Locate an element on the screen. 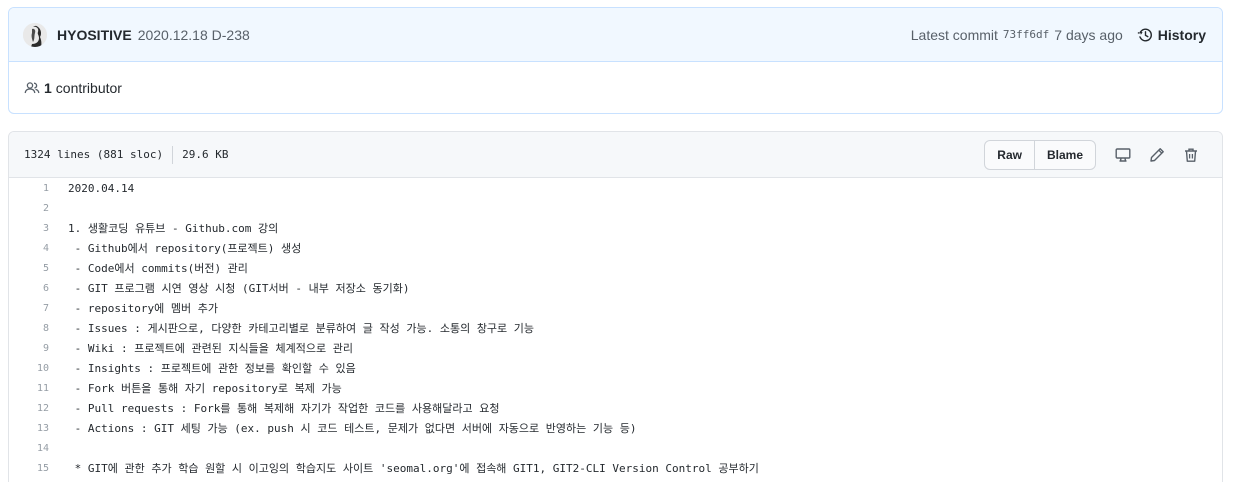 This screenshot has height=482, width=1245. line-number: 3 is located at coordinates (29, 228).